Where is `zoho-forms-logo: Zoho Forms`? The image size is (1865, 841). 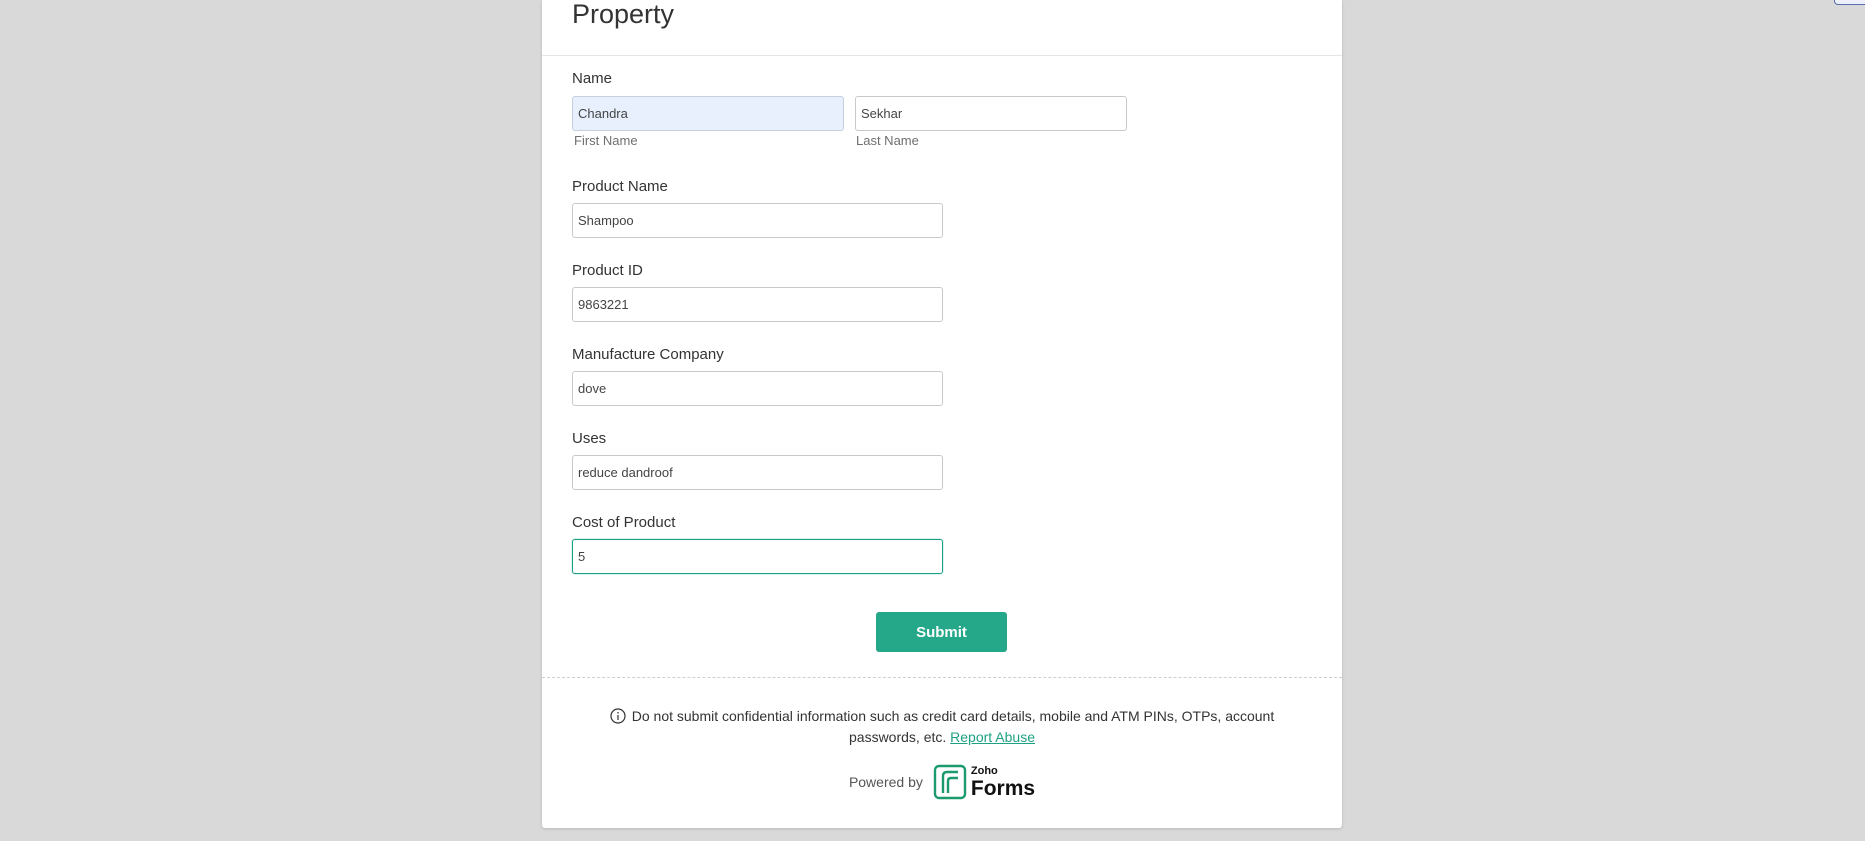 zoho-forms-logo: Zoho Forms is located at coordinates (984, 782).